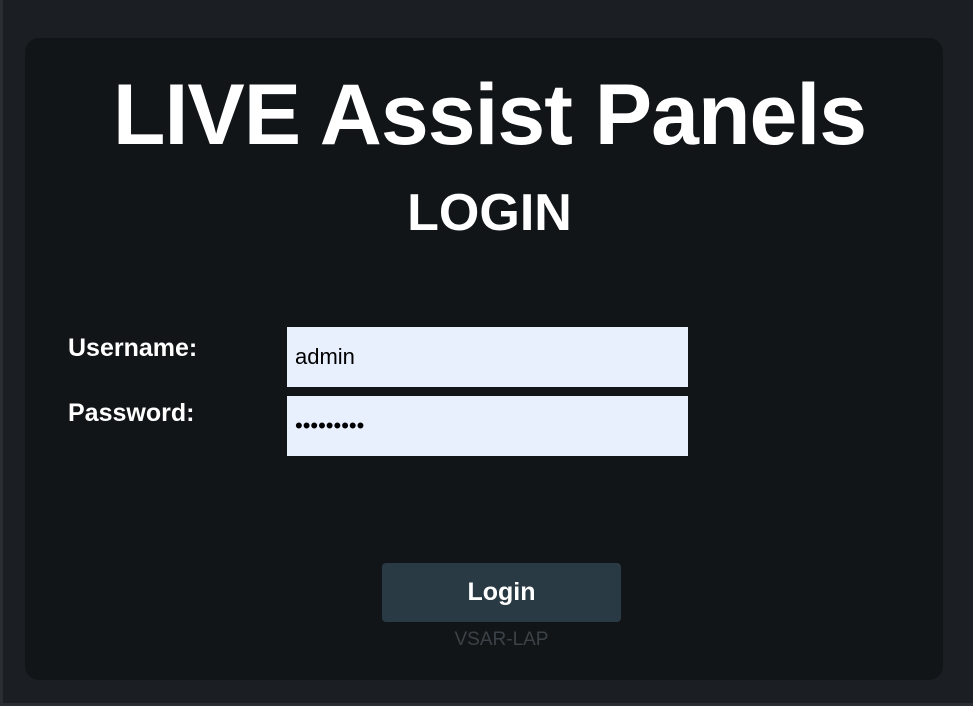  What do you see at coordinates (487, 357) in the screenshot?
I see `username-input` at bounding box center [487, 357].